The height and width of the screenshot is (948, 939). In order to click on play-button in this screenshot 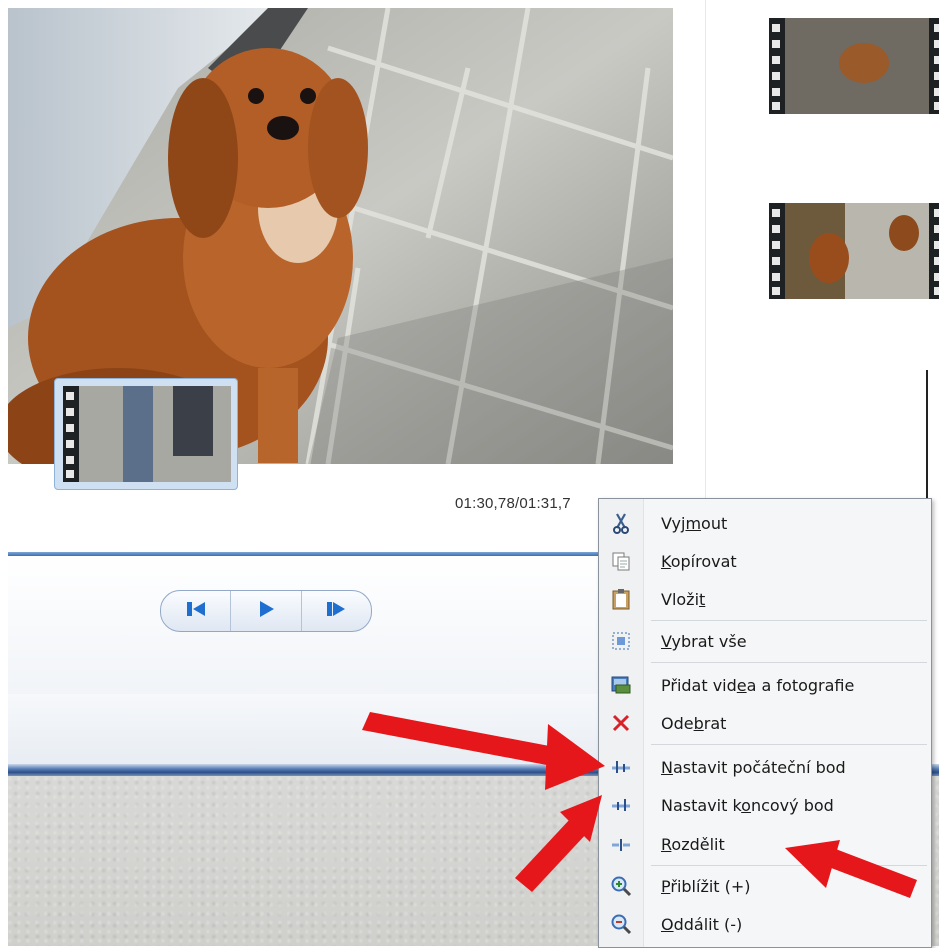, I will do `click(266, 611)`.